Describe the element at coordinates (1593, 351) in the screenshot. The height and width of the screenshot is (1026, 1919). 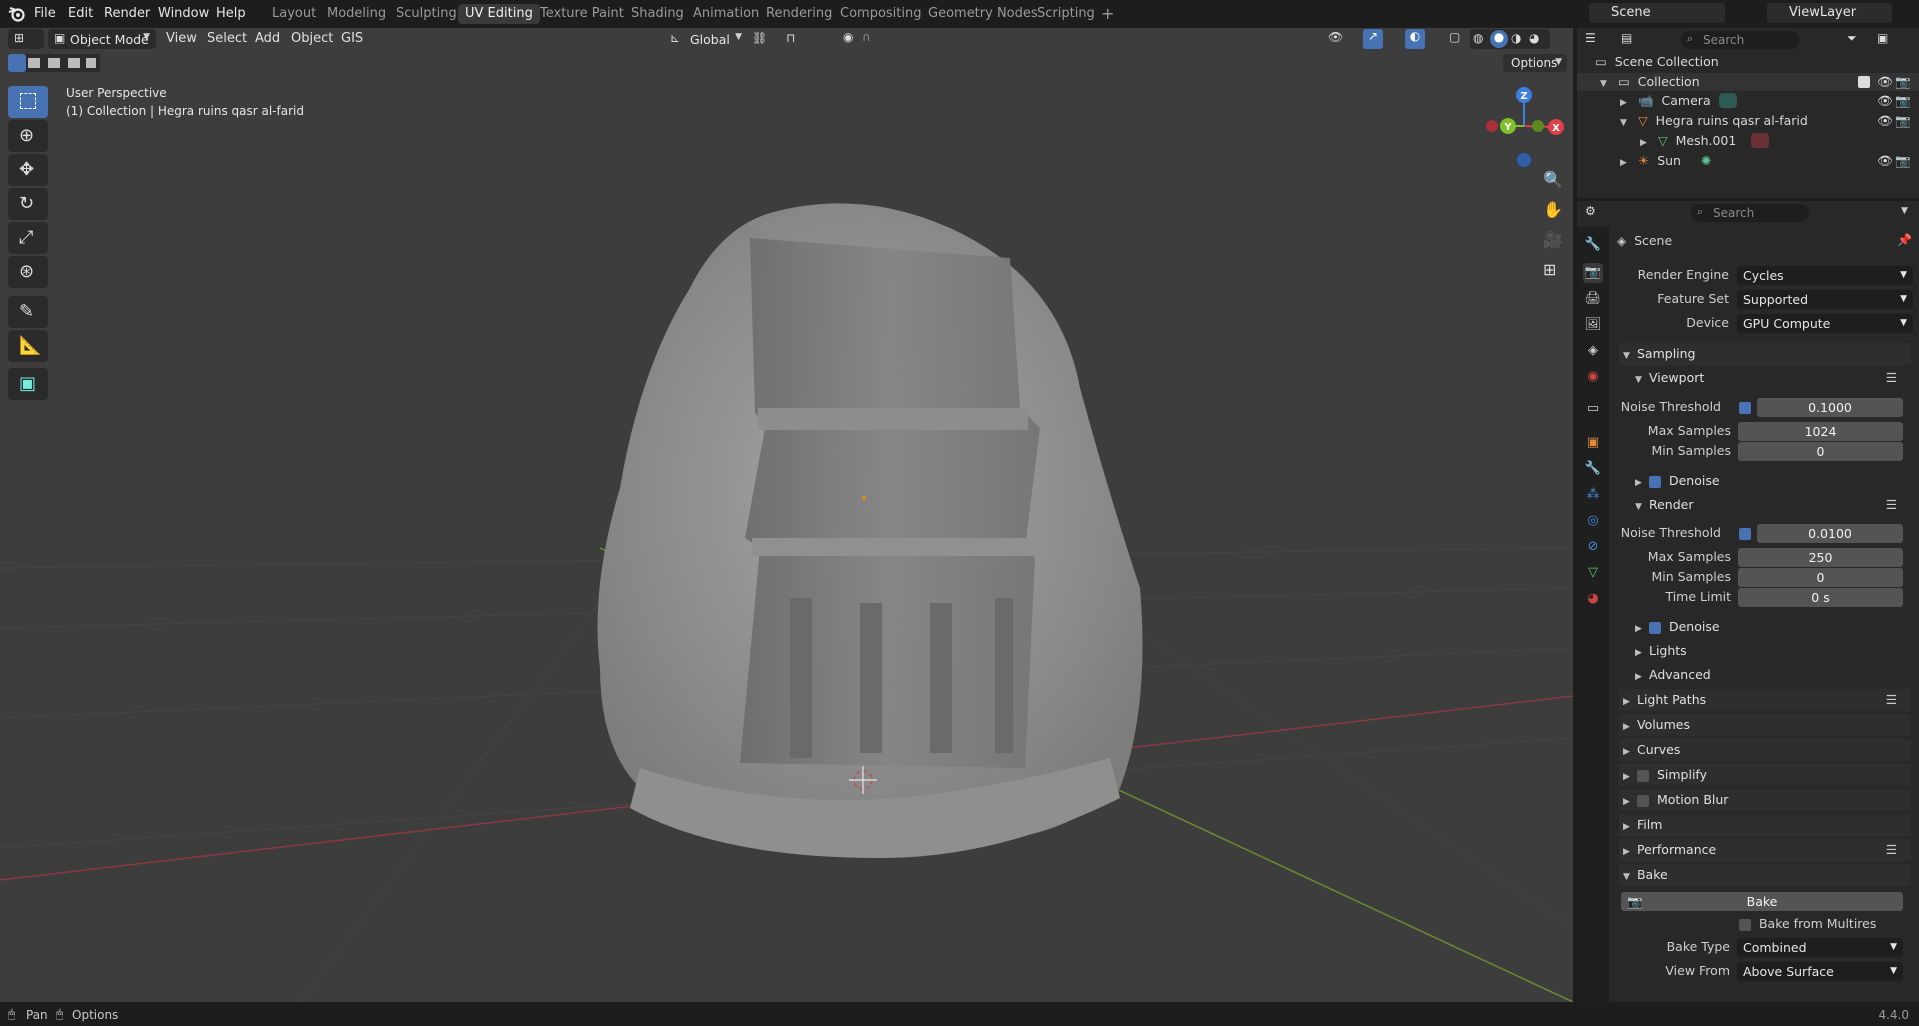
I see `scene-tab-icon: ◈` at that location.